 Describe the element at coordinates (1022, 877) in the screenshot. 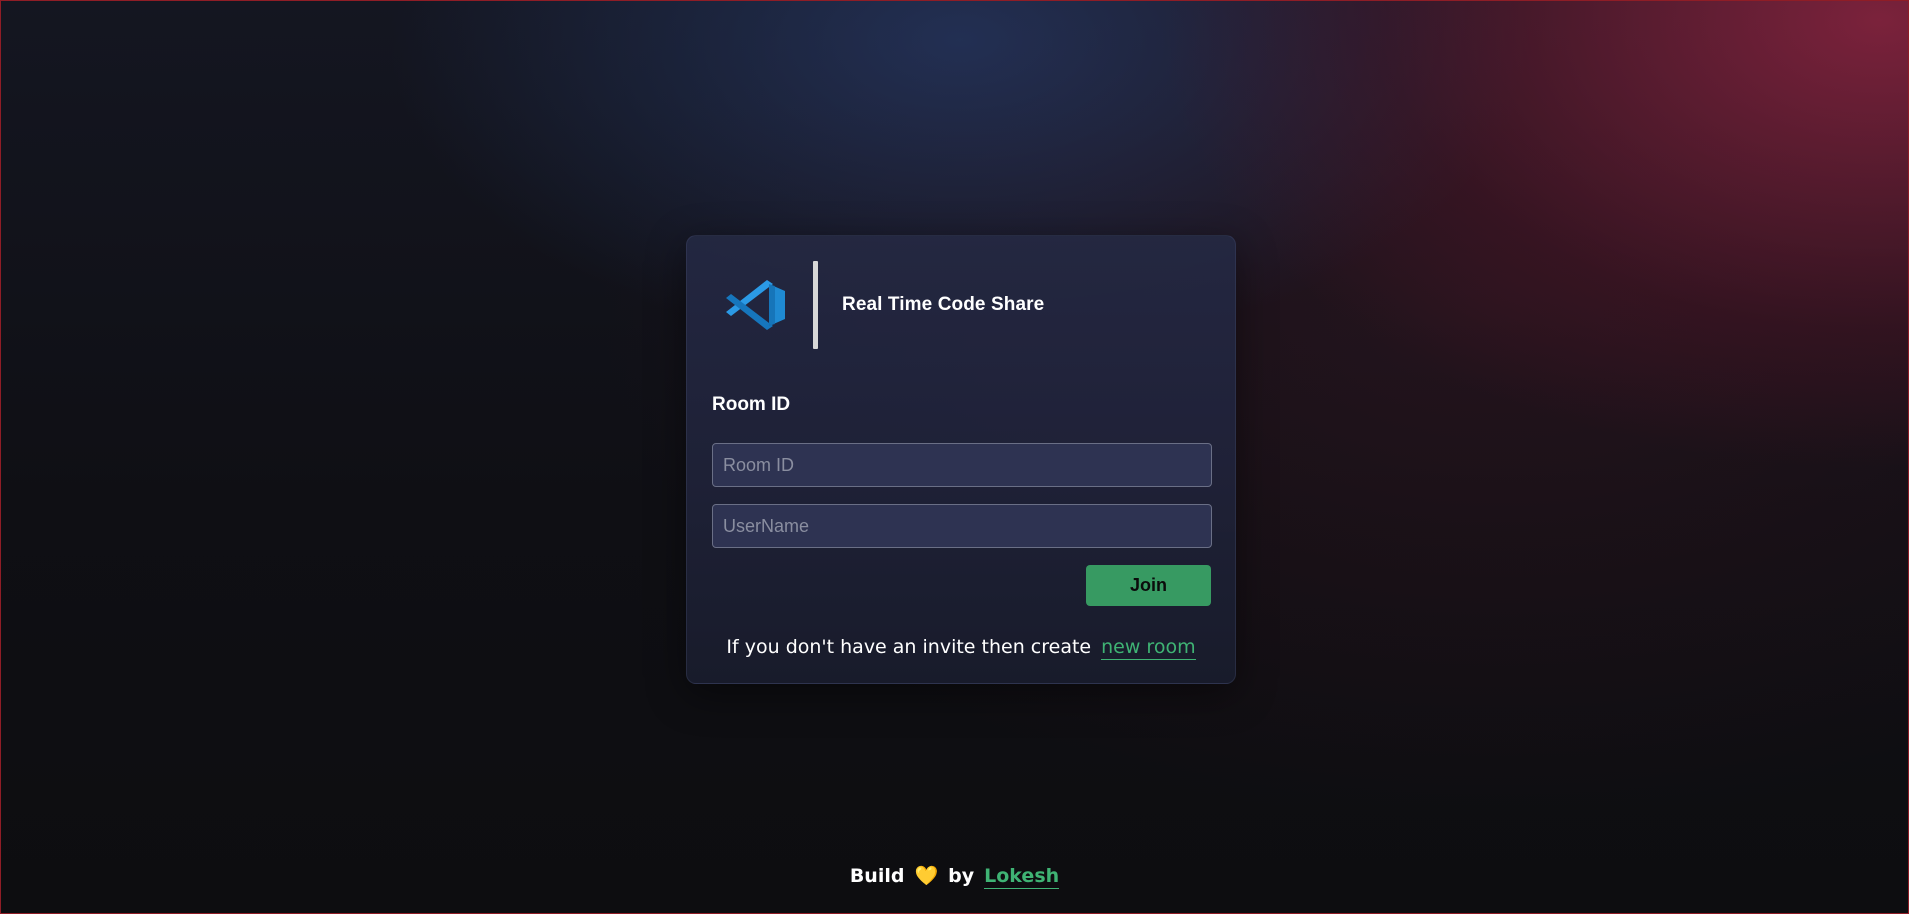

I see `author-link: Lokesh` at that location.